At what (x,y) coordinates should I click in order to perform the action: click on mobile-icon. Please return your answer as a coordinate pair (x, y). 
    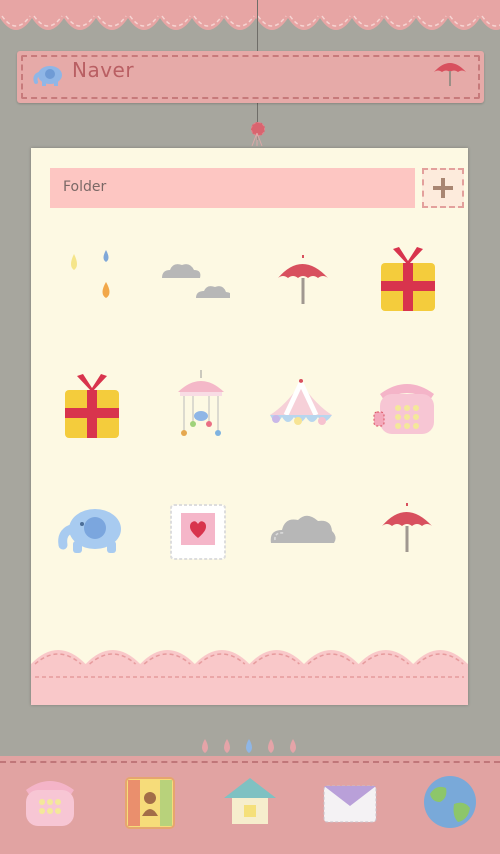
    Looking at the image, I should click on (201, 405).